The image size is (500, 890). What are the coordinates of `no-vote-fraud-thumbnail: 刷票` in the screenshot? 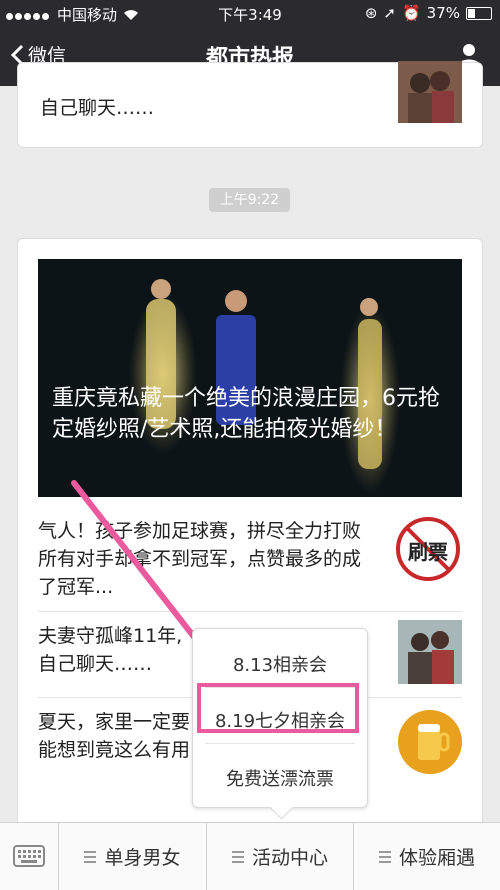 It's located at (428, 549).